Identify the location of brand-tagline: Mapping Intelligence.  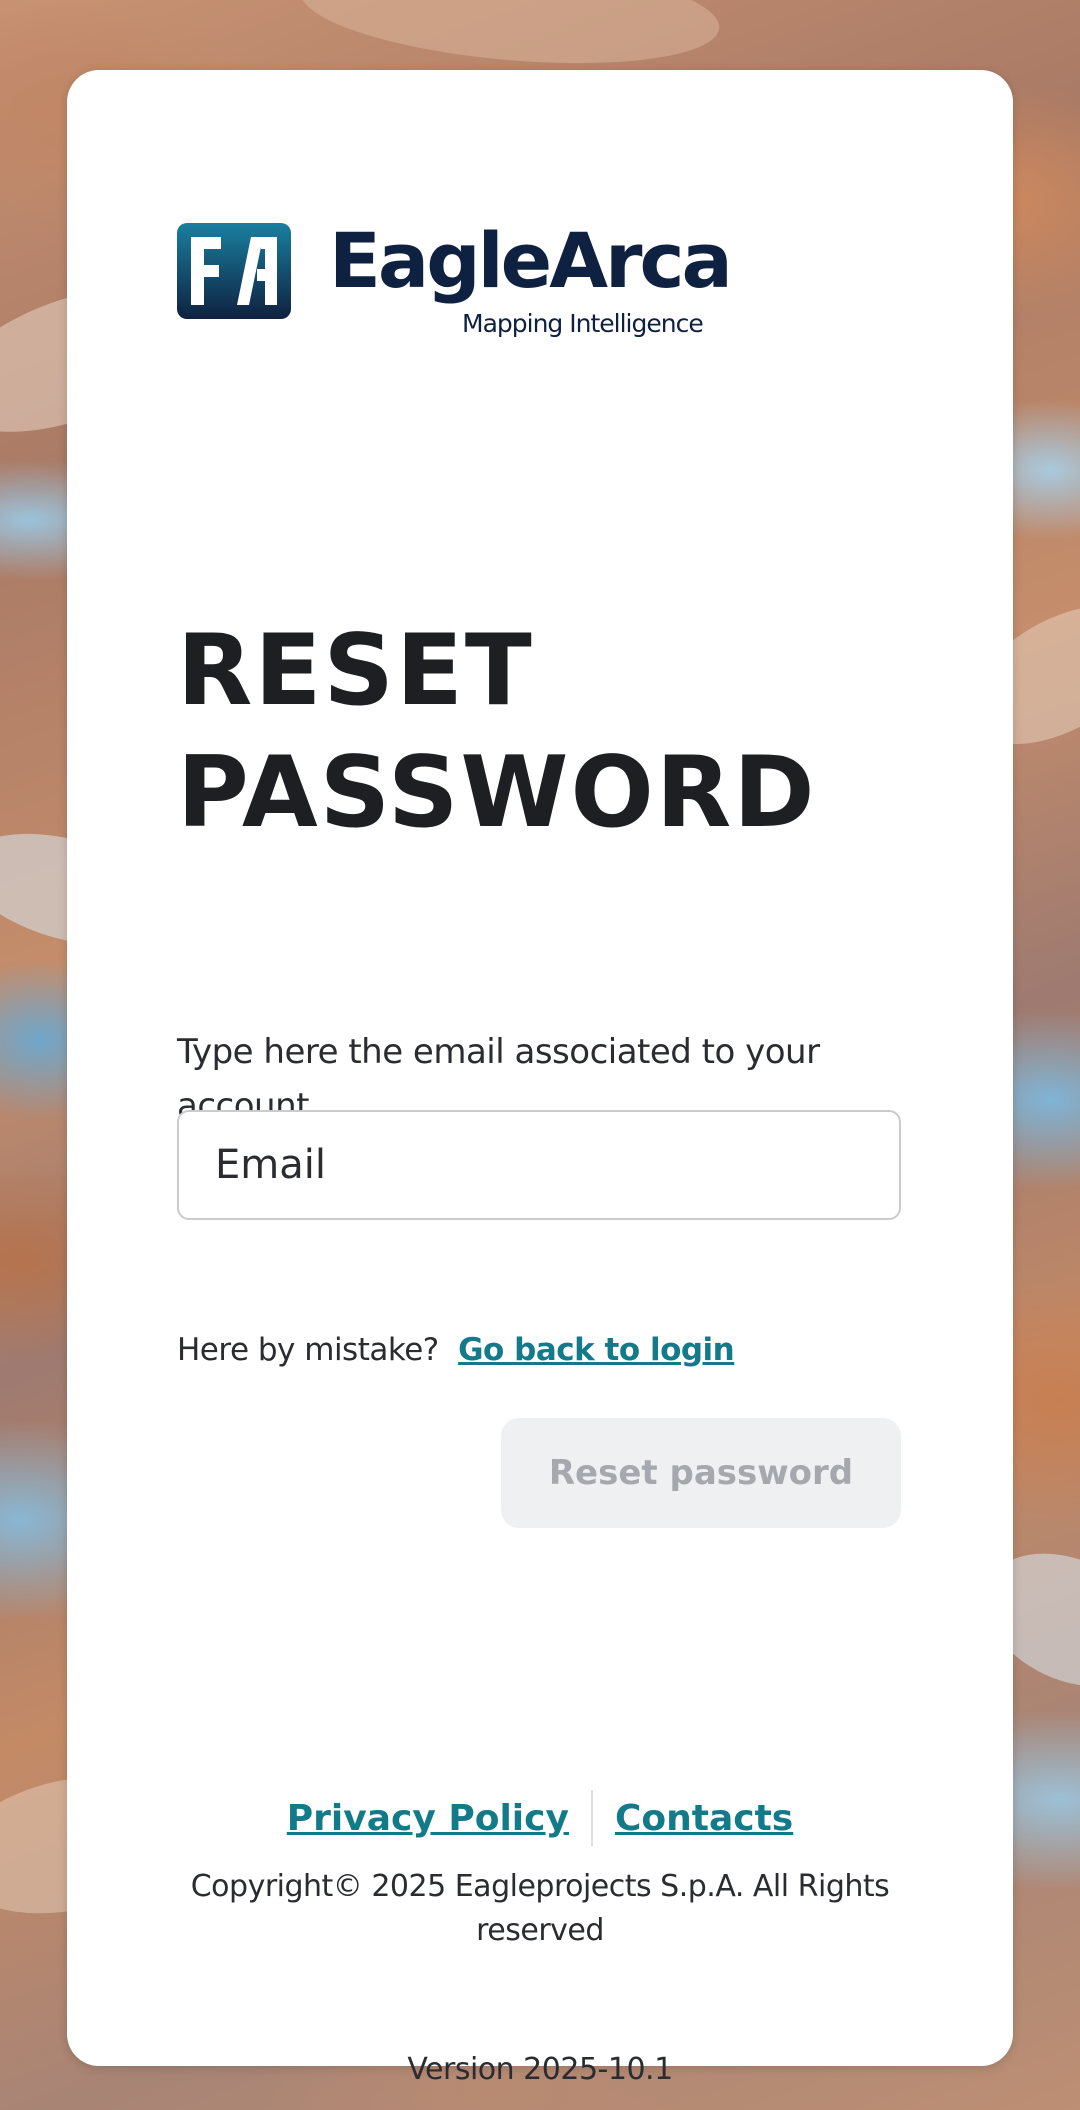
(583, 323).